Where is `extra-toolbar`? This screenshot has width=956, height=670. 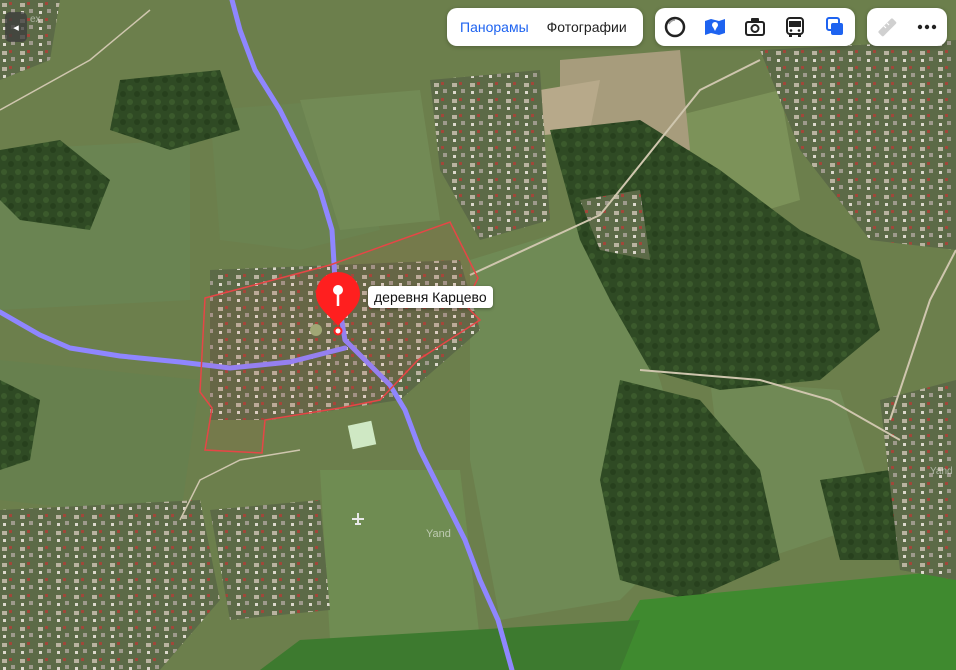 extra-toolbar is located at coordinates (907, 27).